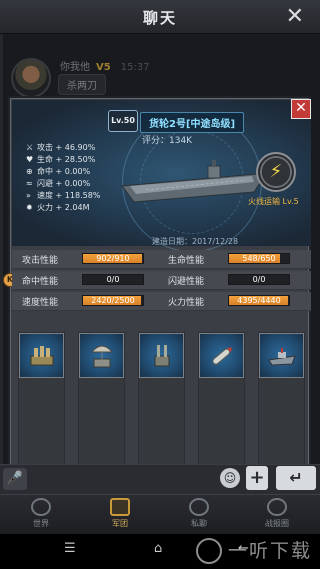 This screenshot has width=320, height=569. Describe the element at coordinates (257, 478) in the screenshot. I see `plus-button: +` at that location.